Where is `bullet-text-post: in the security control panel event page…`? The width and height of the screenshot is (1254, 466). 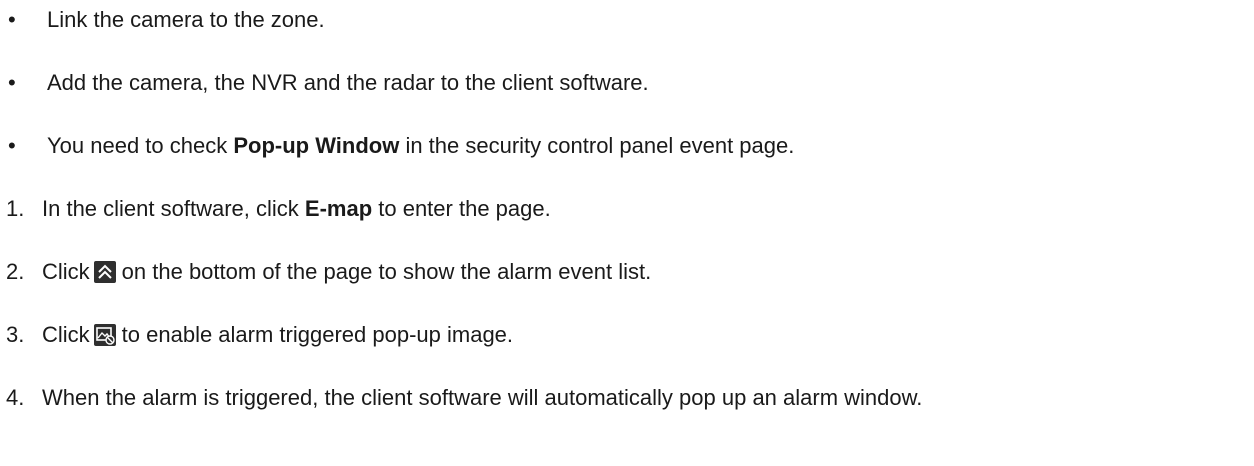 bullet-text-post: in the security control panel event page… is located at coordinates (597, 145).